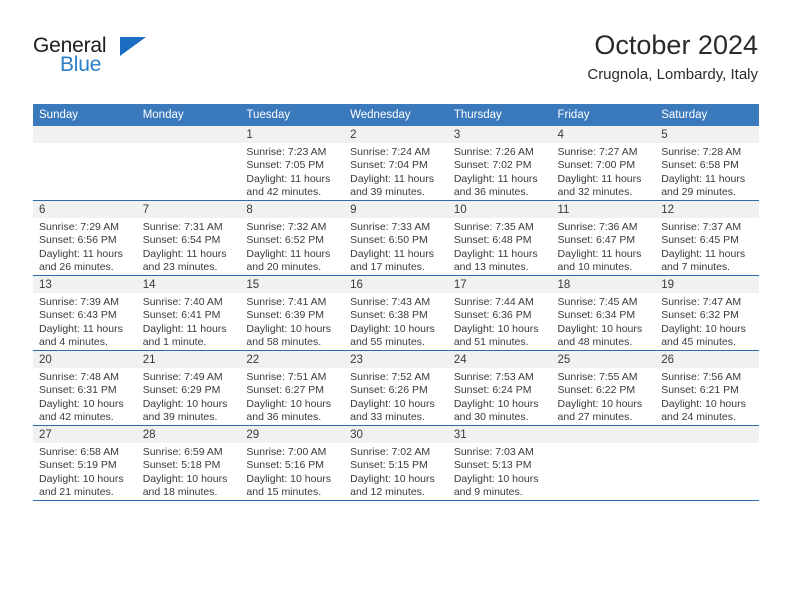 Image resolution: width=792 pixels, height=612 pixels. Describe the element at coordinates (78, 240) in the screenshot. I see `sunset-text: Sunset: 6:56 PM` at that location.